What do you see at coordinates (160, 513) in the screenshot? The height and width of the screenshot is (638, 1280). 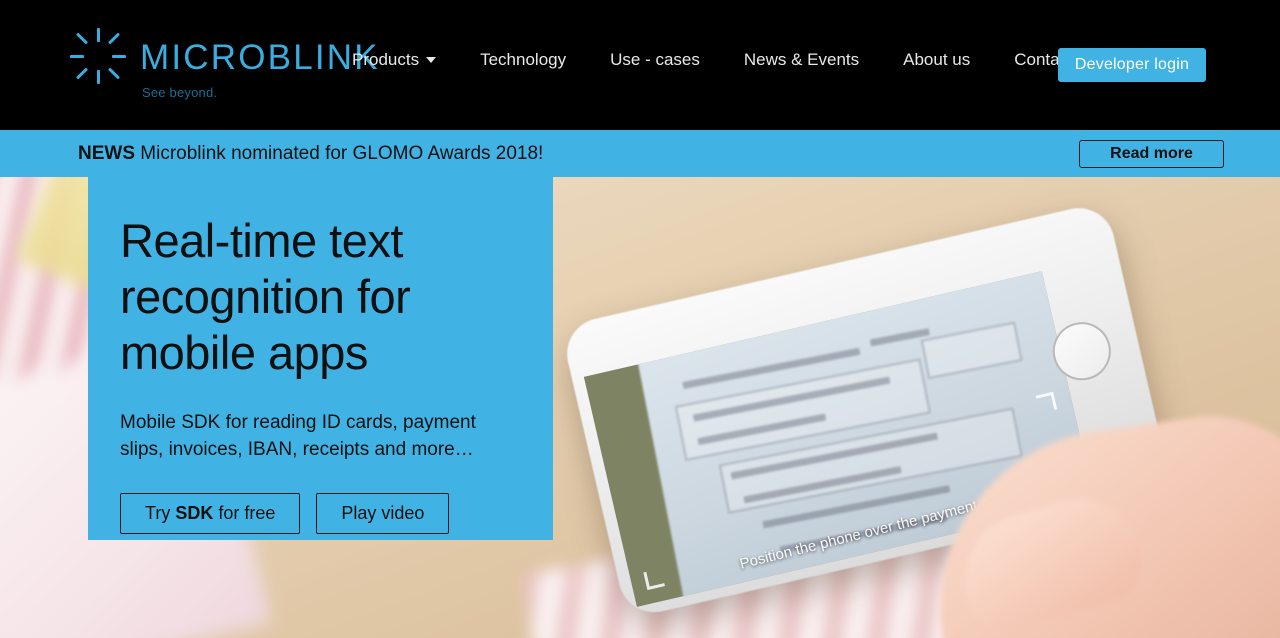 I see `try-sdk-prefix: Try` at bounding box center [160, 513].